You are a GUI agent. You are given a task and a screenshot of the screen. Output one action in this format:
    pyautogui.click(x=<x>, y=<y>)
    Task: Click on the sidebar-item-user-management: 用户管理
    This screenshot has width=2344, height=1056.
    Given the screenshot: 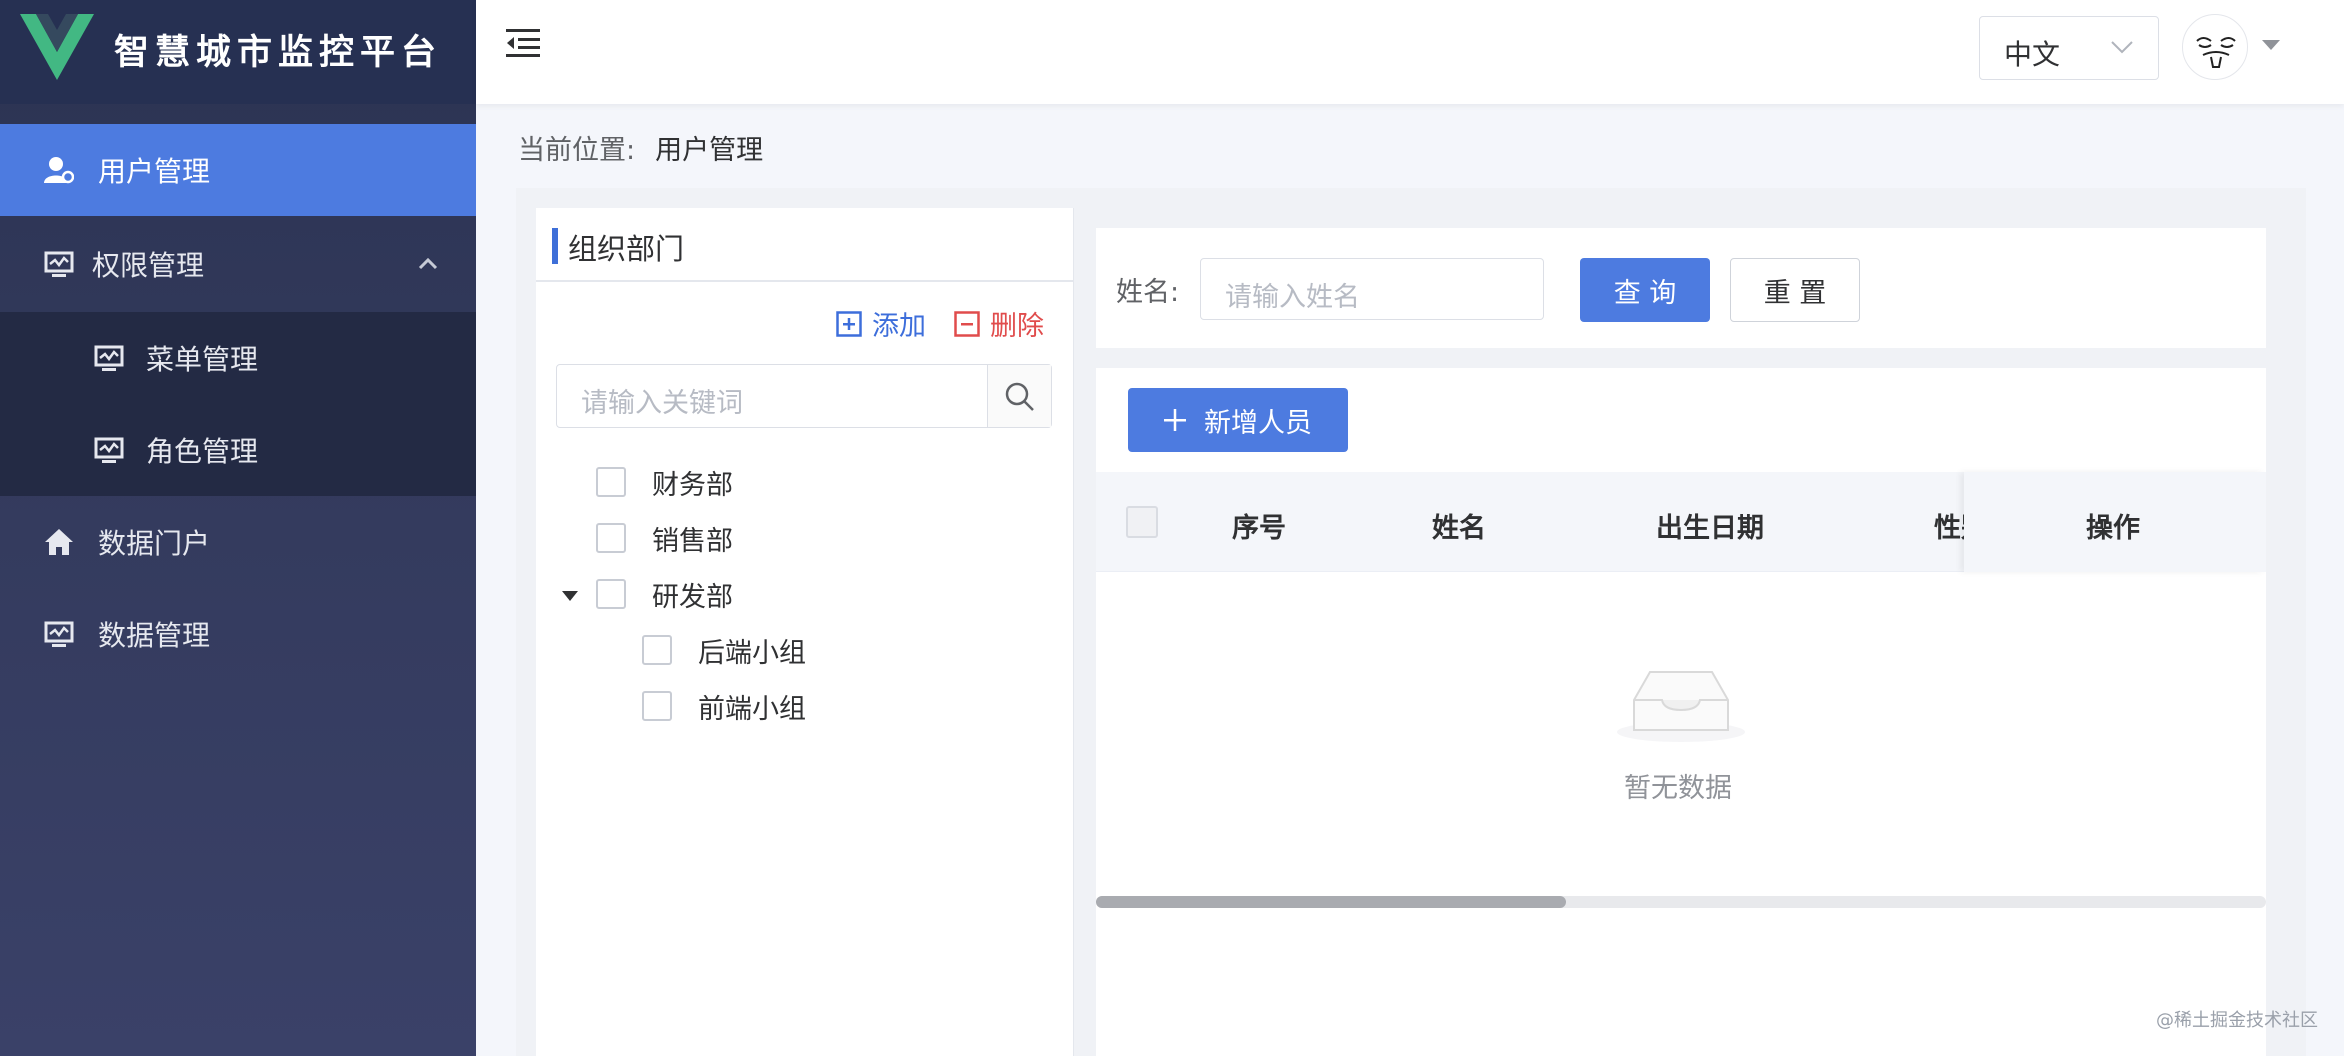 What is the action you would take?
    pyautogui.click(x=238, y=170)
    